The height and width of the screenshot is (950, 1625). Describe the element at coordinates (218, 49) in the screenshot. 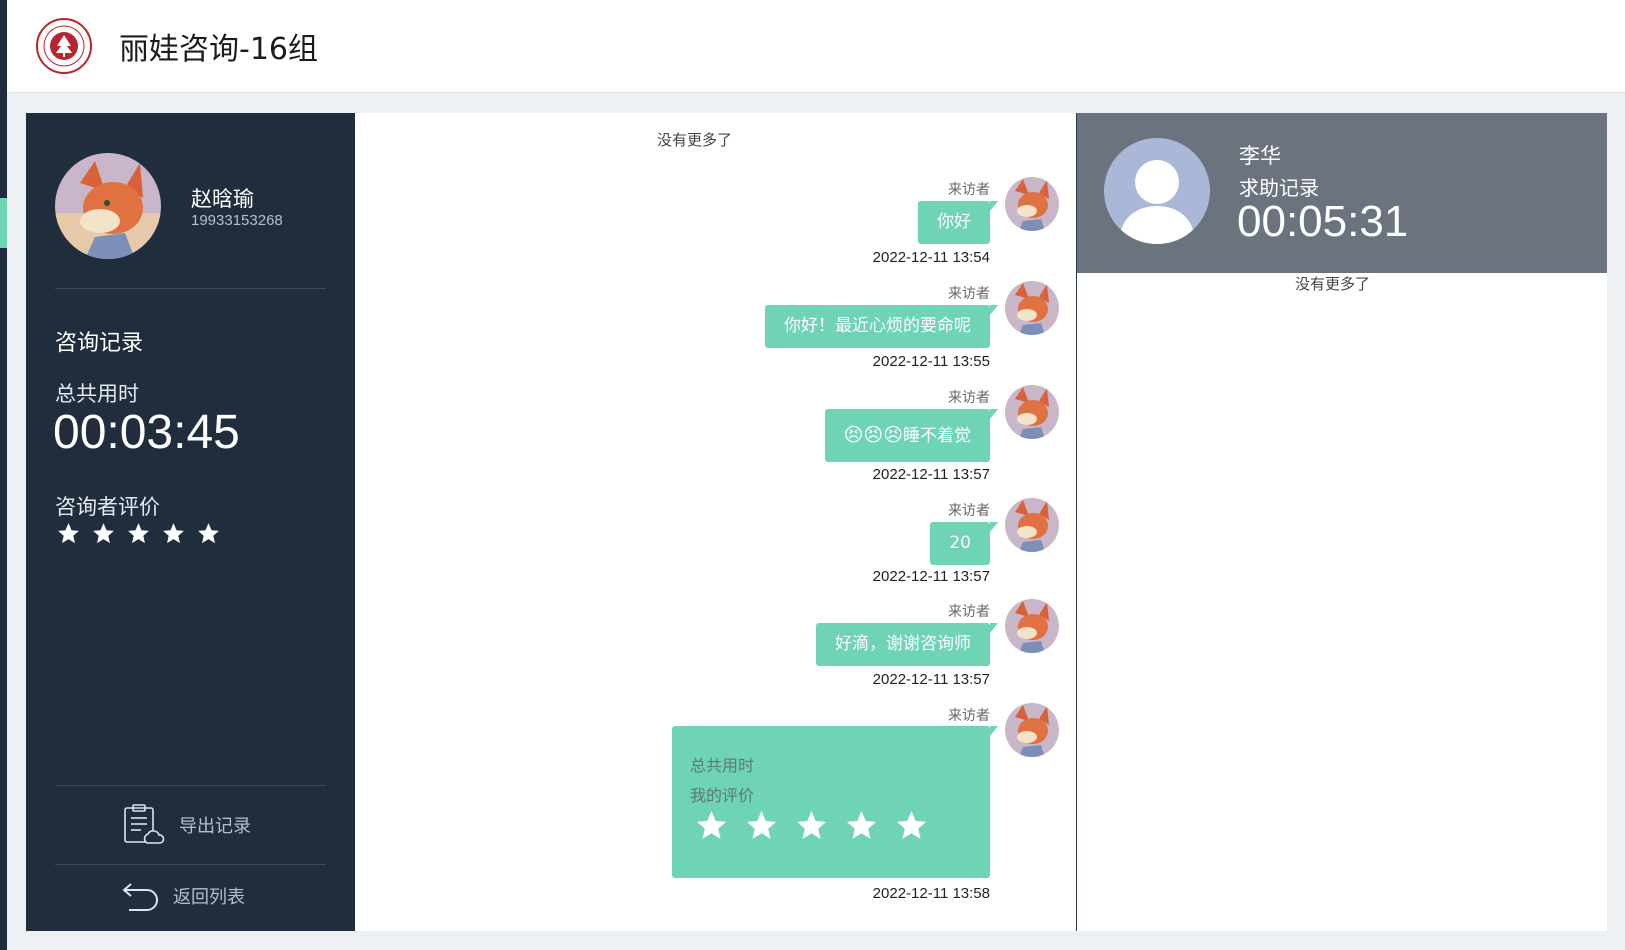

I see `app-title: 丽娃咨询-16组` at that location.